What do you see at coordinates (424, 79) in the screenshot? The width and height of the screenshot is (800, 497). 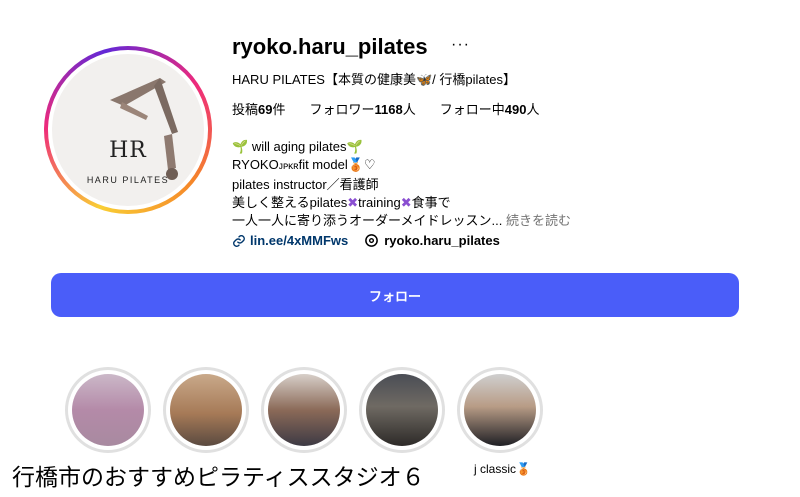 I see `butterfly-icon: 🦋` at bounding box center [424, 79].